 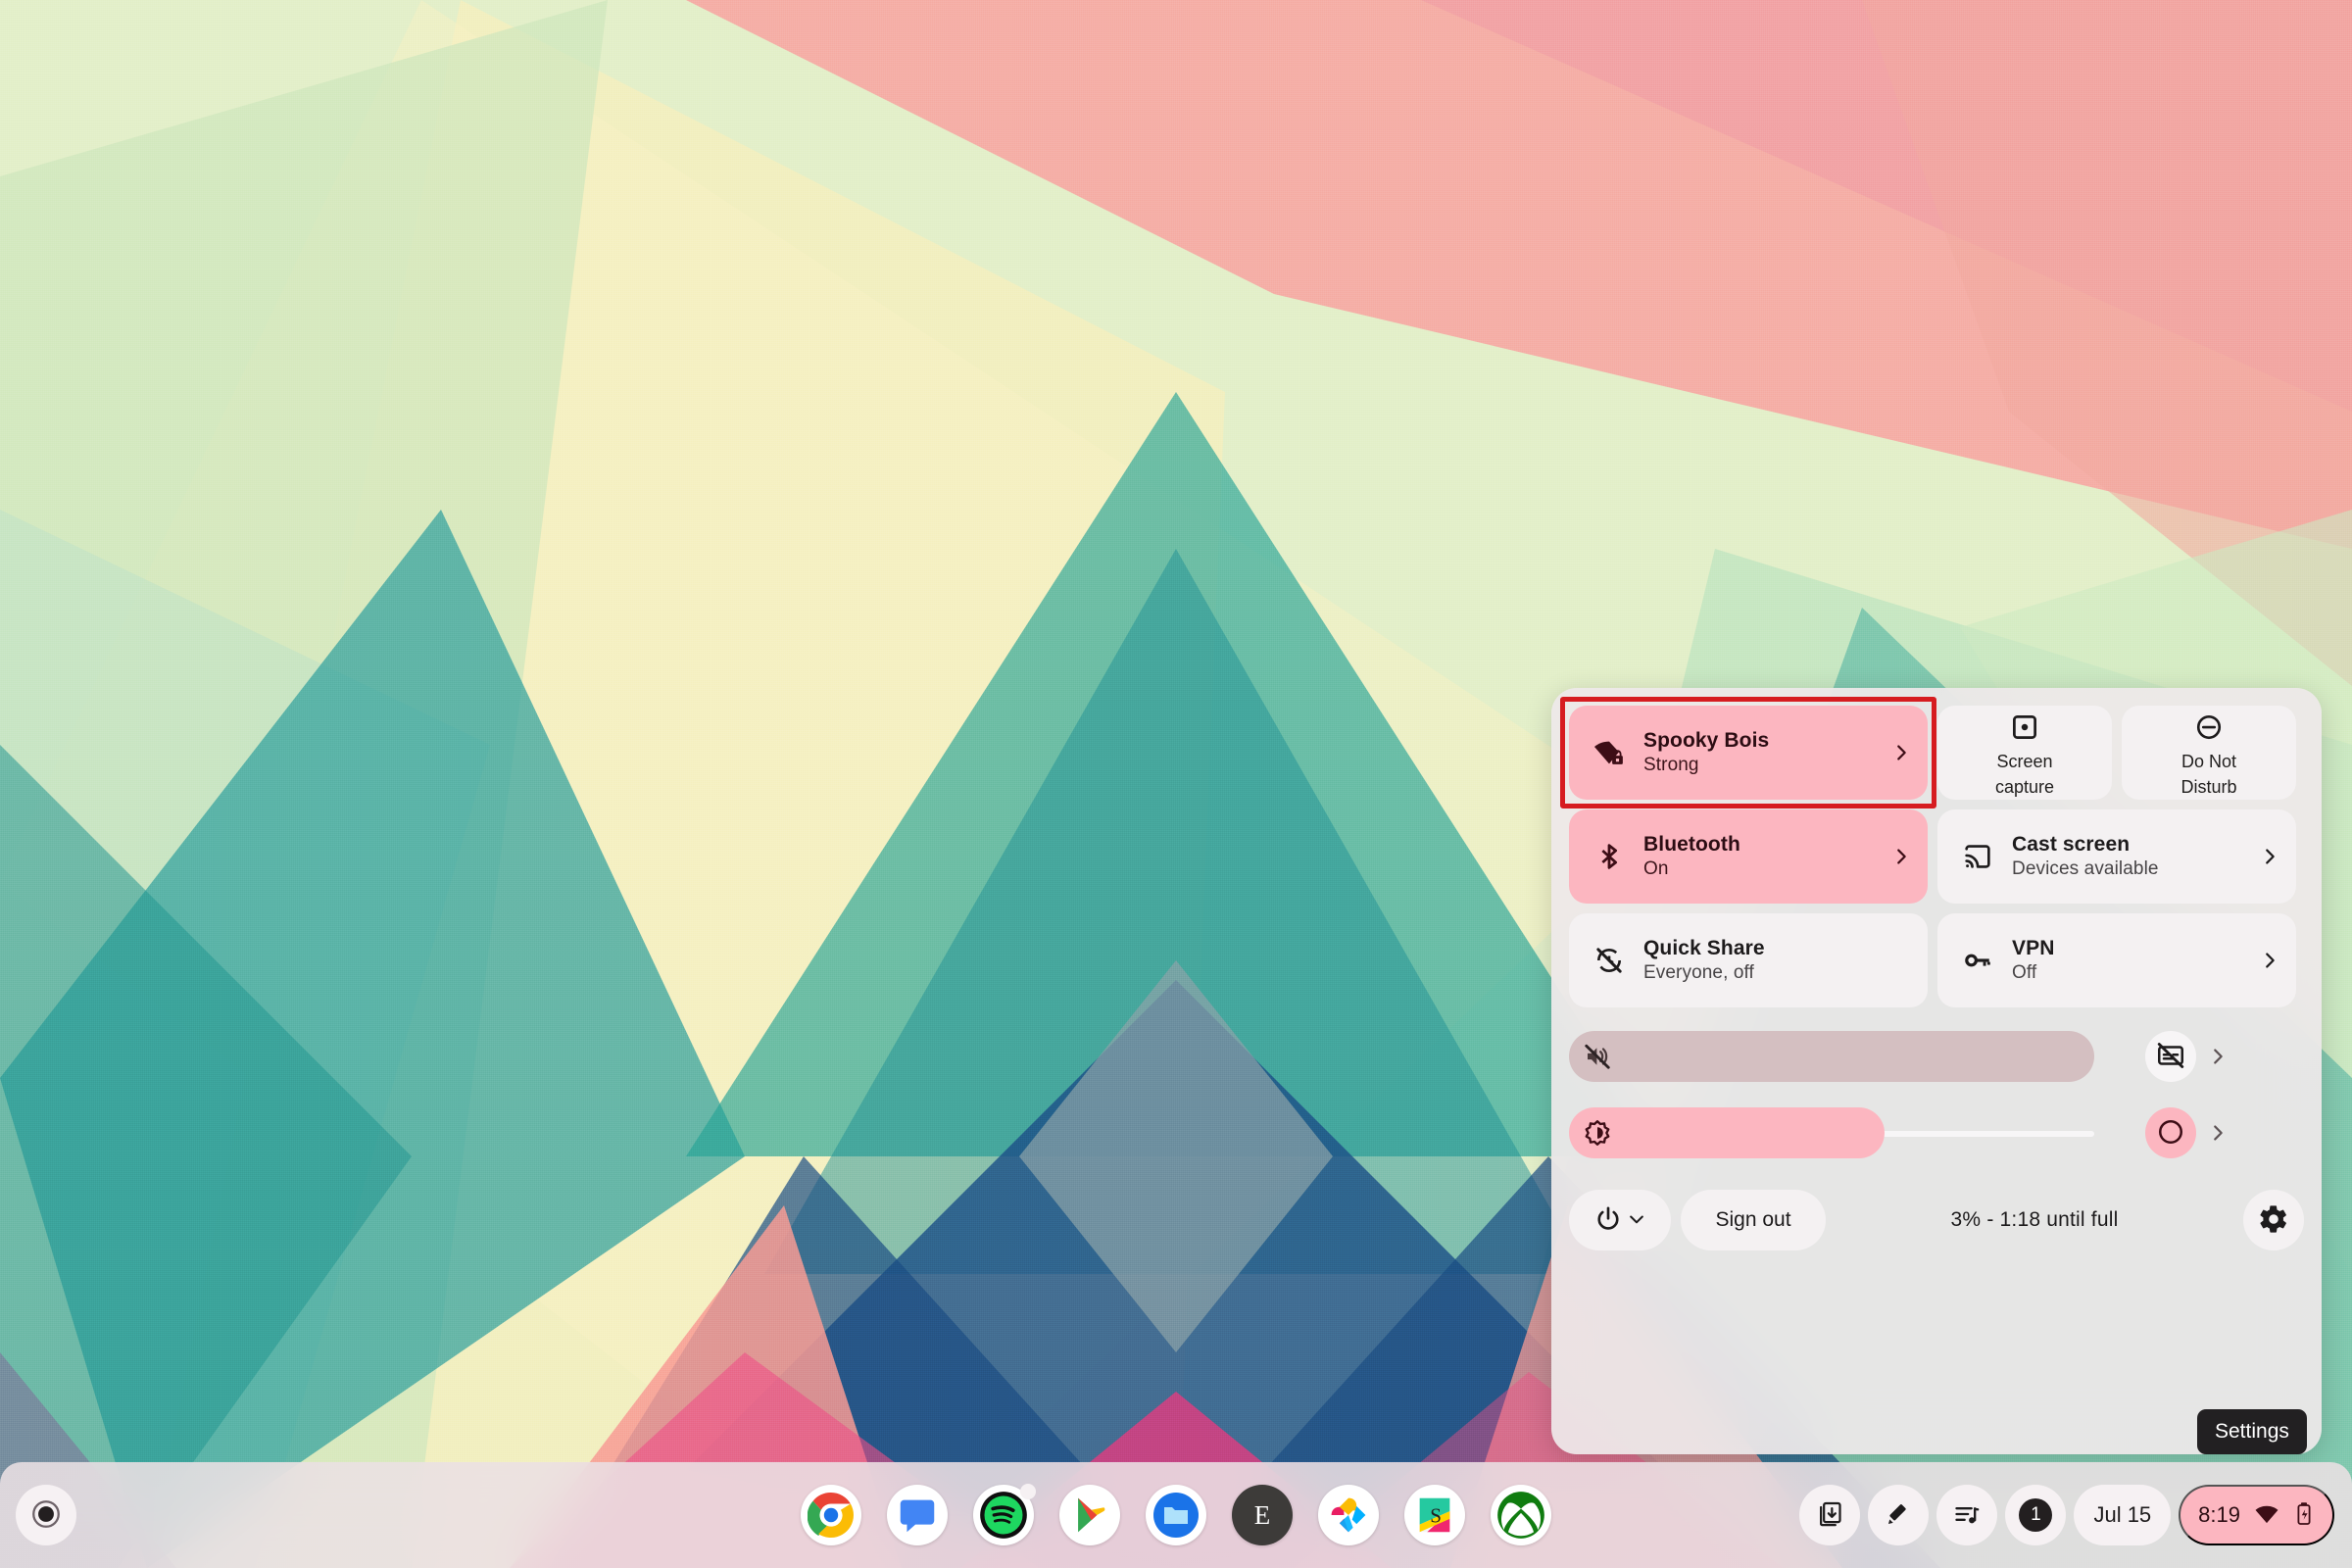 I want to click on quick-share-tile-subtitle: Everyone, off, so click(x=1698, y=972).